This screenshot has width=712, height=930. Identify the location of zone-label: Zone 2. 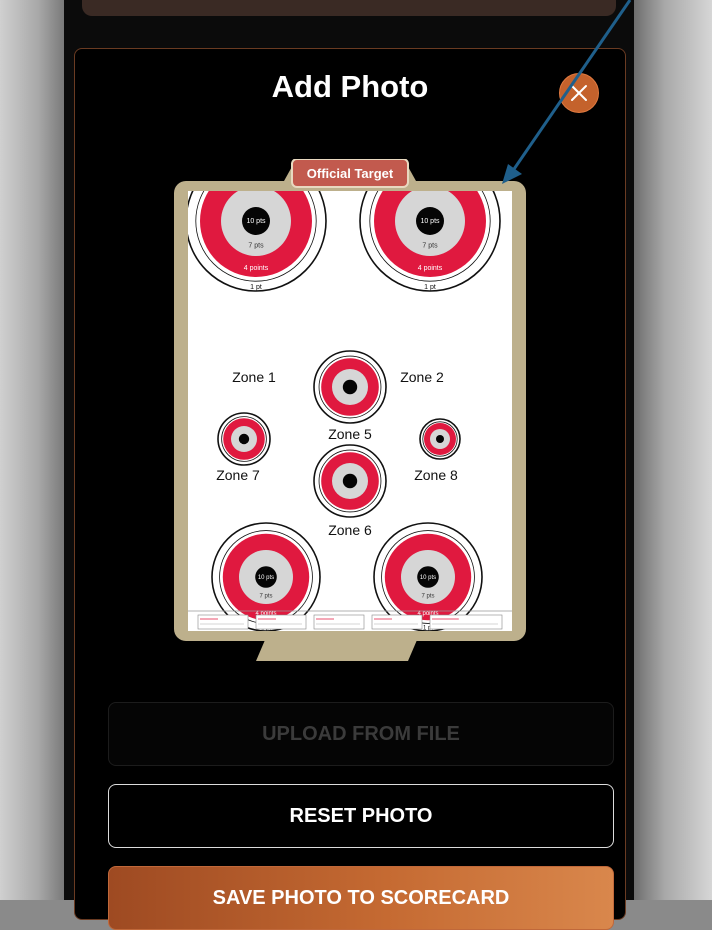
(422, 377).